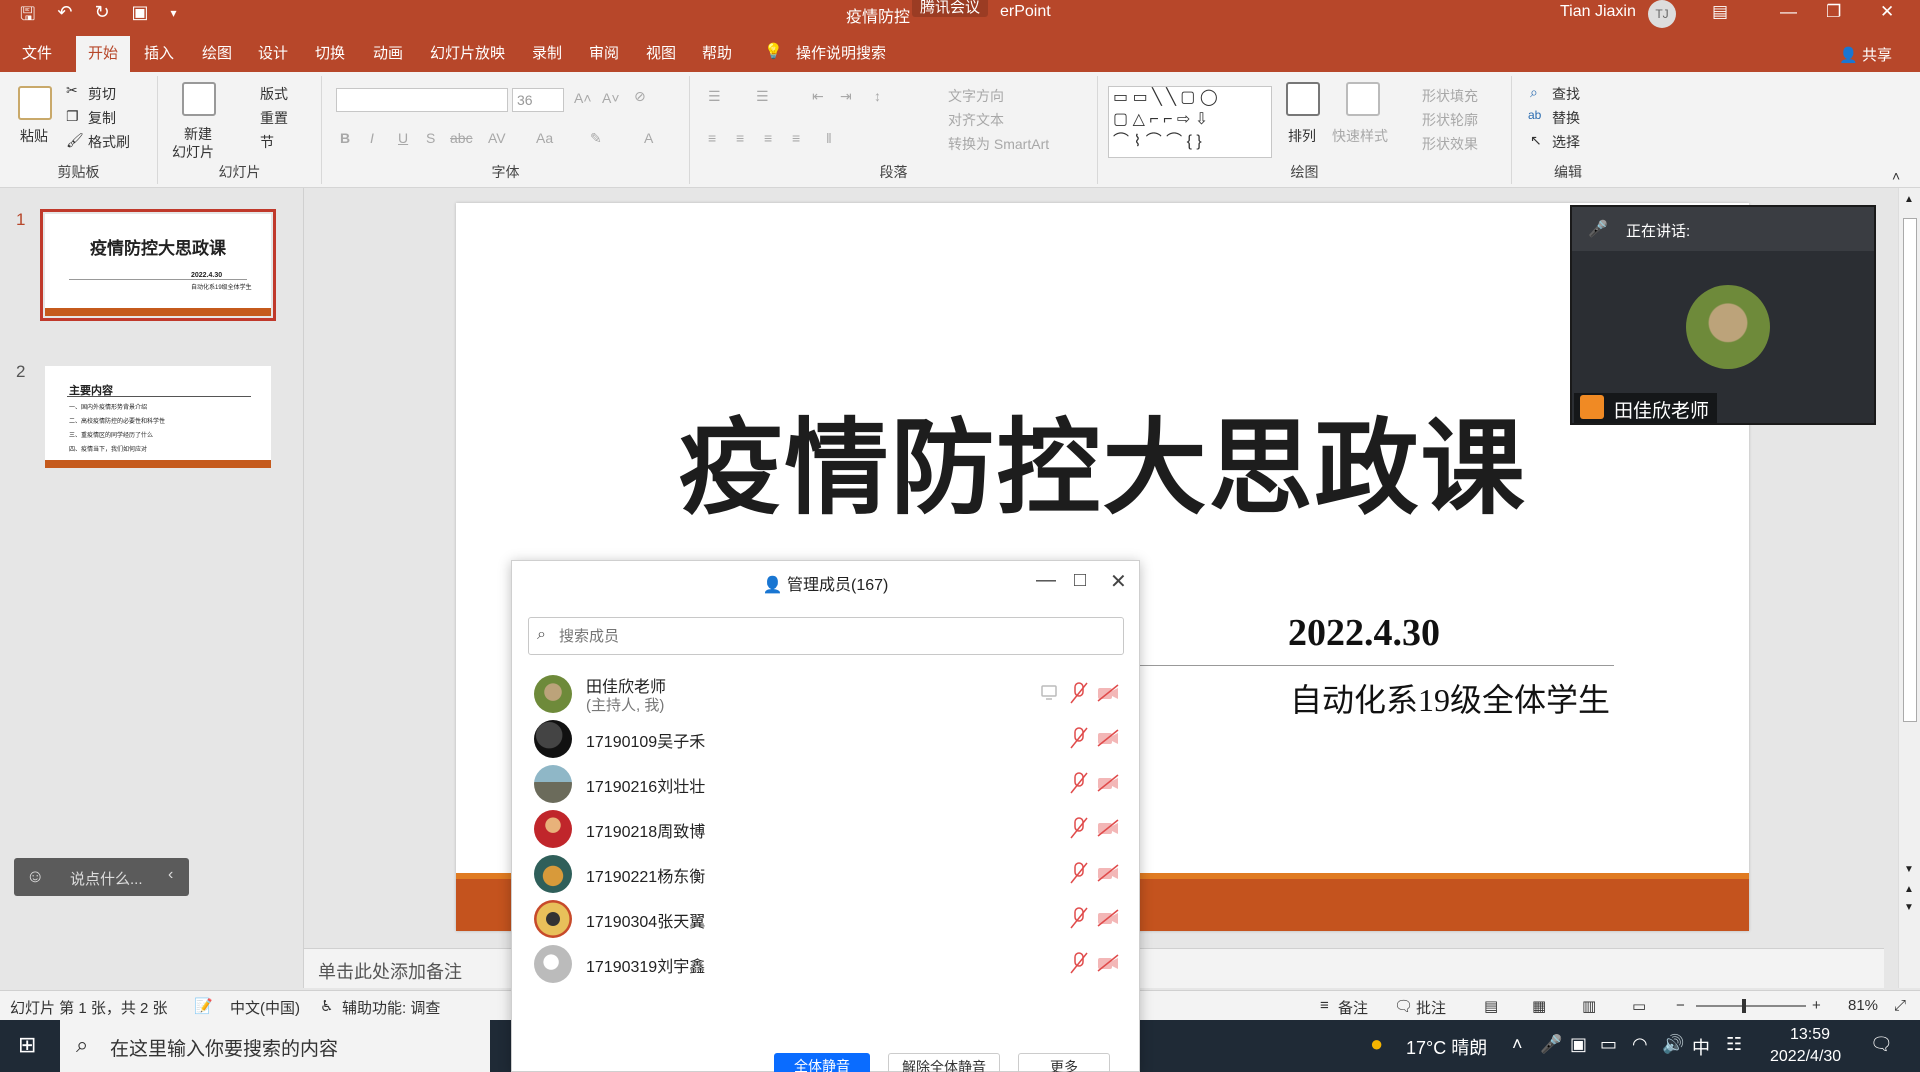  What do you see at coordinates (1049, 692) in the screenshot?
I see `screen-share-icon` at bounding box center [1049, 692].